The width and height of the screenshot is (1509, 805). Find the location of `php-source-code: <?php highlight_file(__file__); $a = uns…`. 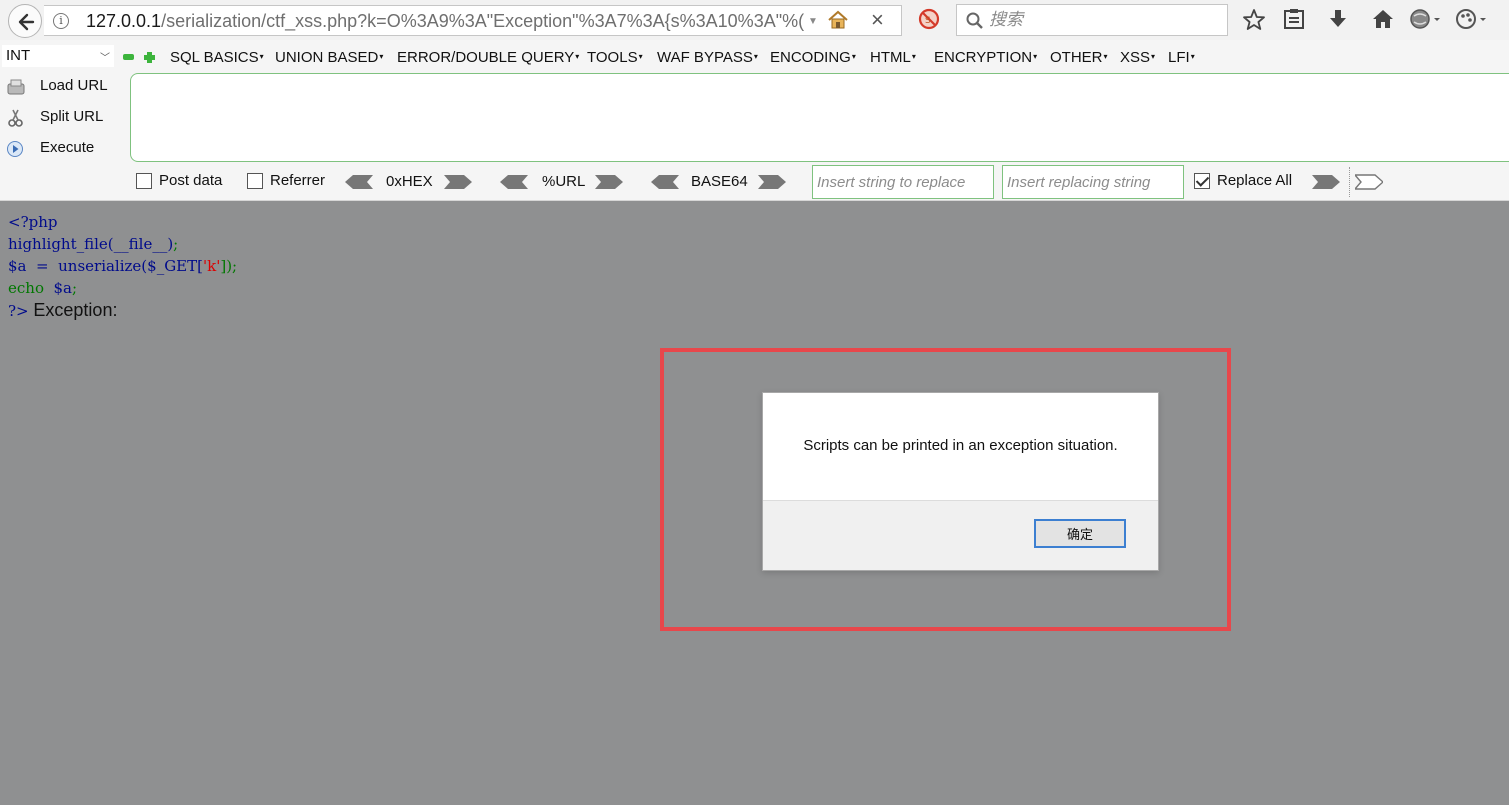

php-source-code: <?php highlight_file(__file__); $a = uns… is located at coordinates (122, 266).